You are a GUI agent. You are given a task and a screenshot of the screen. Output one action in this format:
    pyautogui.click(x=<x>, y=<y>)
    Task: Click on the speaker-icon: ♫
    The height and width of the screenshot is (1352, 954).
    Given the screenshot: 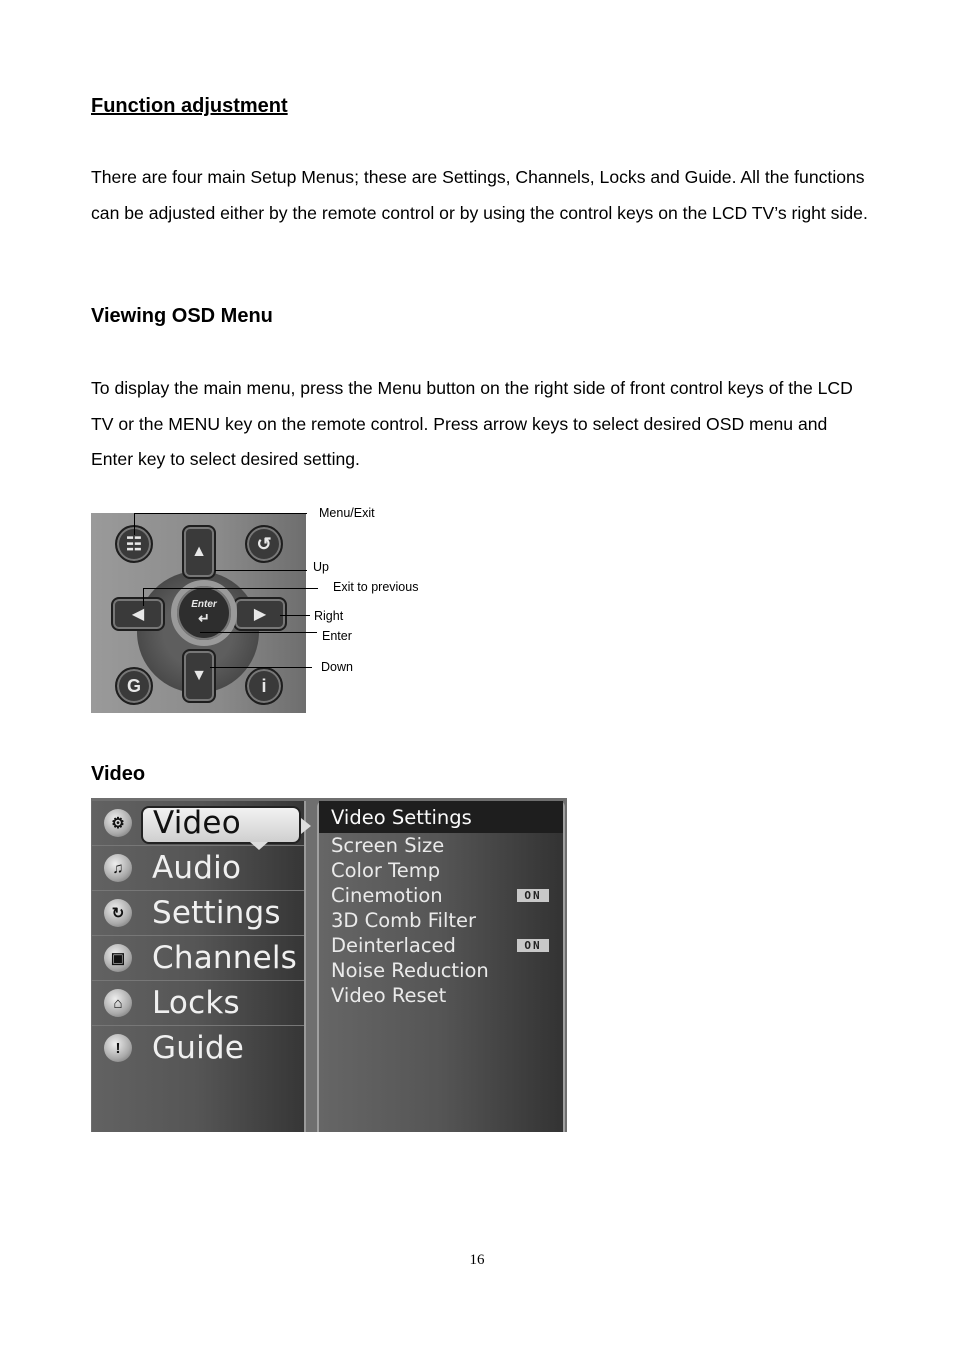 What is the action you would take?
    pyautogui.click(x=118, y=868)
    